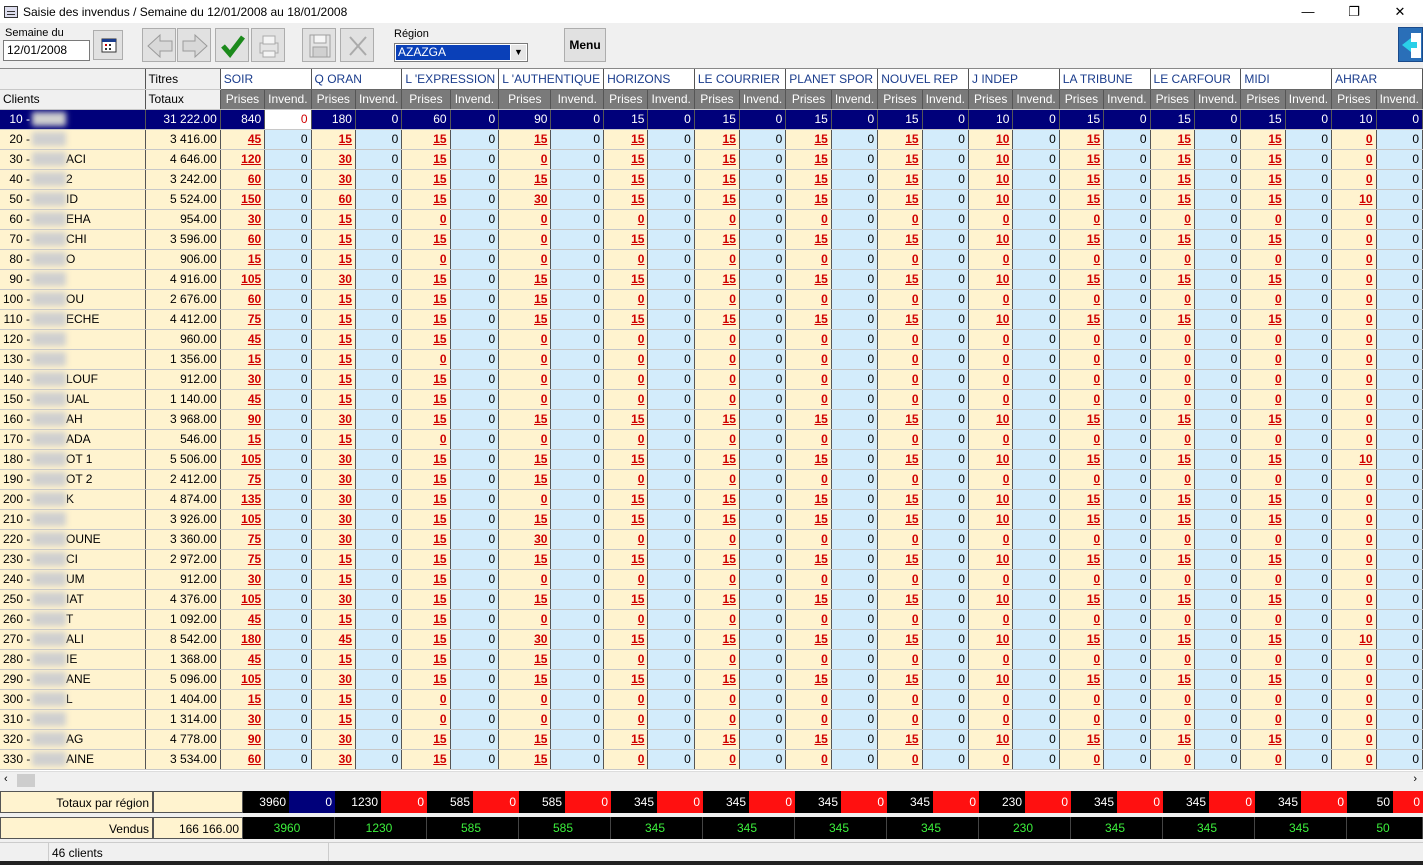 The width and height of the screenshot is (1423, 865). Describe the element at coordinates (1308, 11) in the screenshot. I see `minimize-button: —` at that location.